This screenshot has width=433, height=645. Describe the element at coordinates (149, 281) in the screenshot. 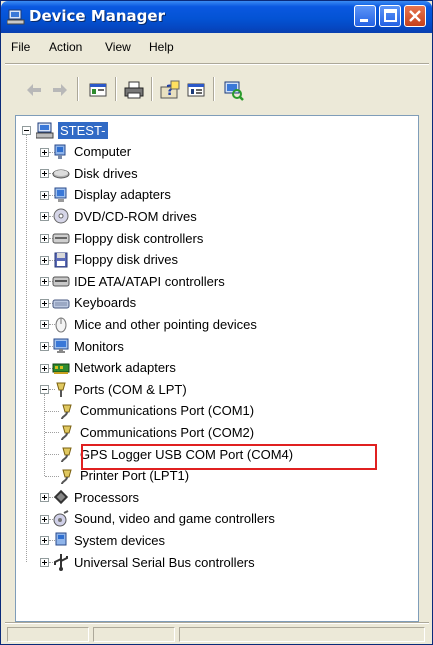

I see `tree-item-ide-ata-atapi-controllers-label: IDE ATA/ATAPI controllers` at that location.